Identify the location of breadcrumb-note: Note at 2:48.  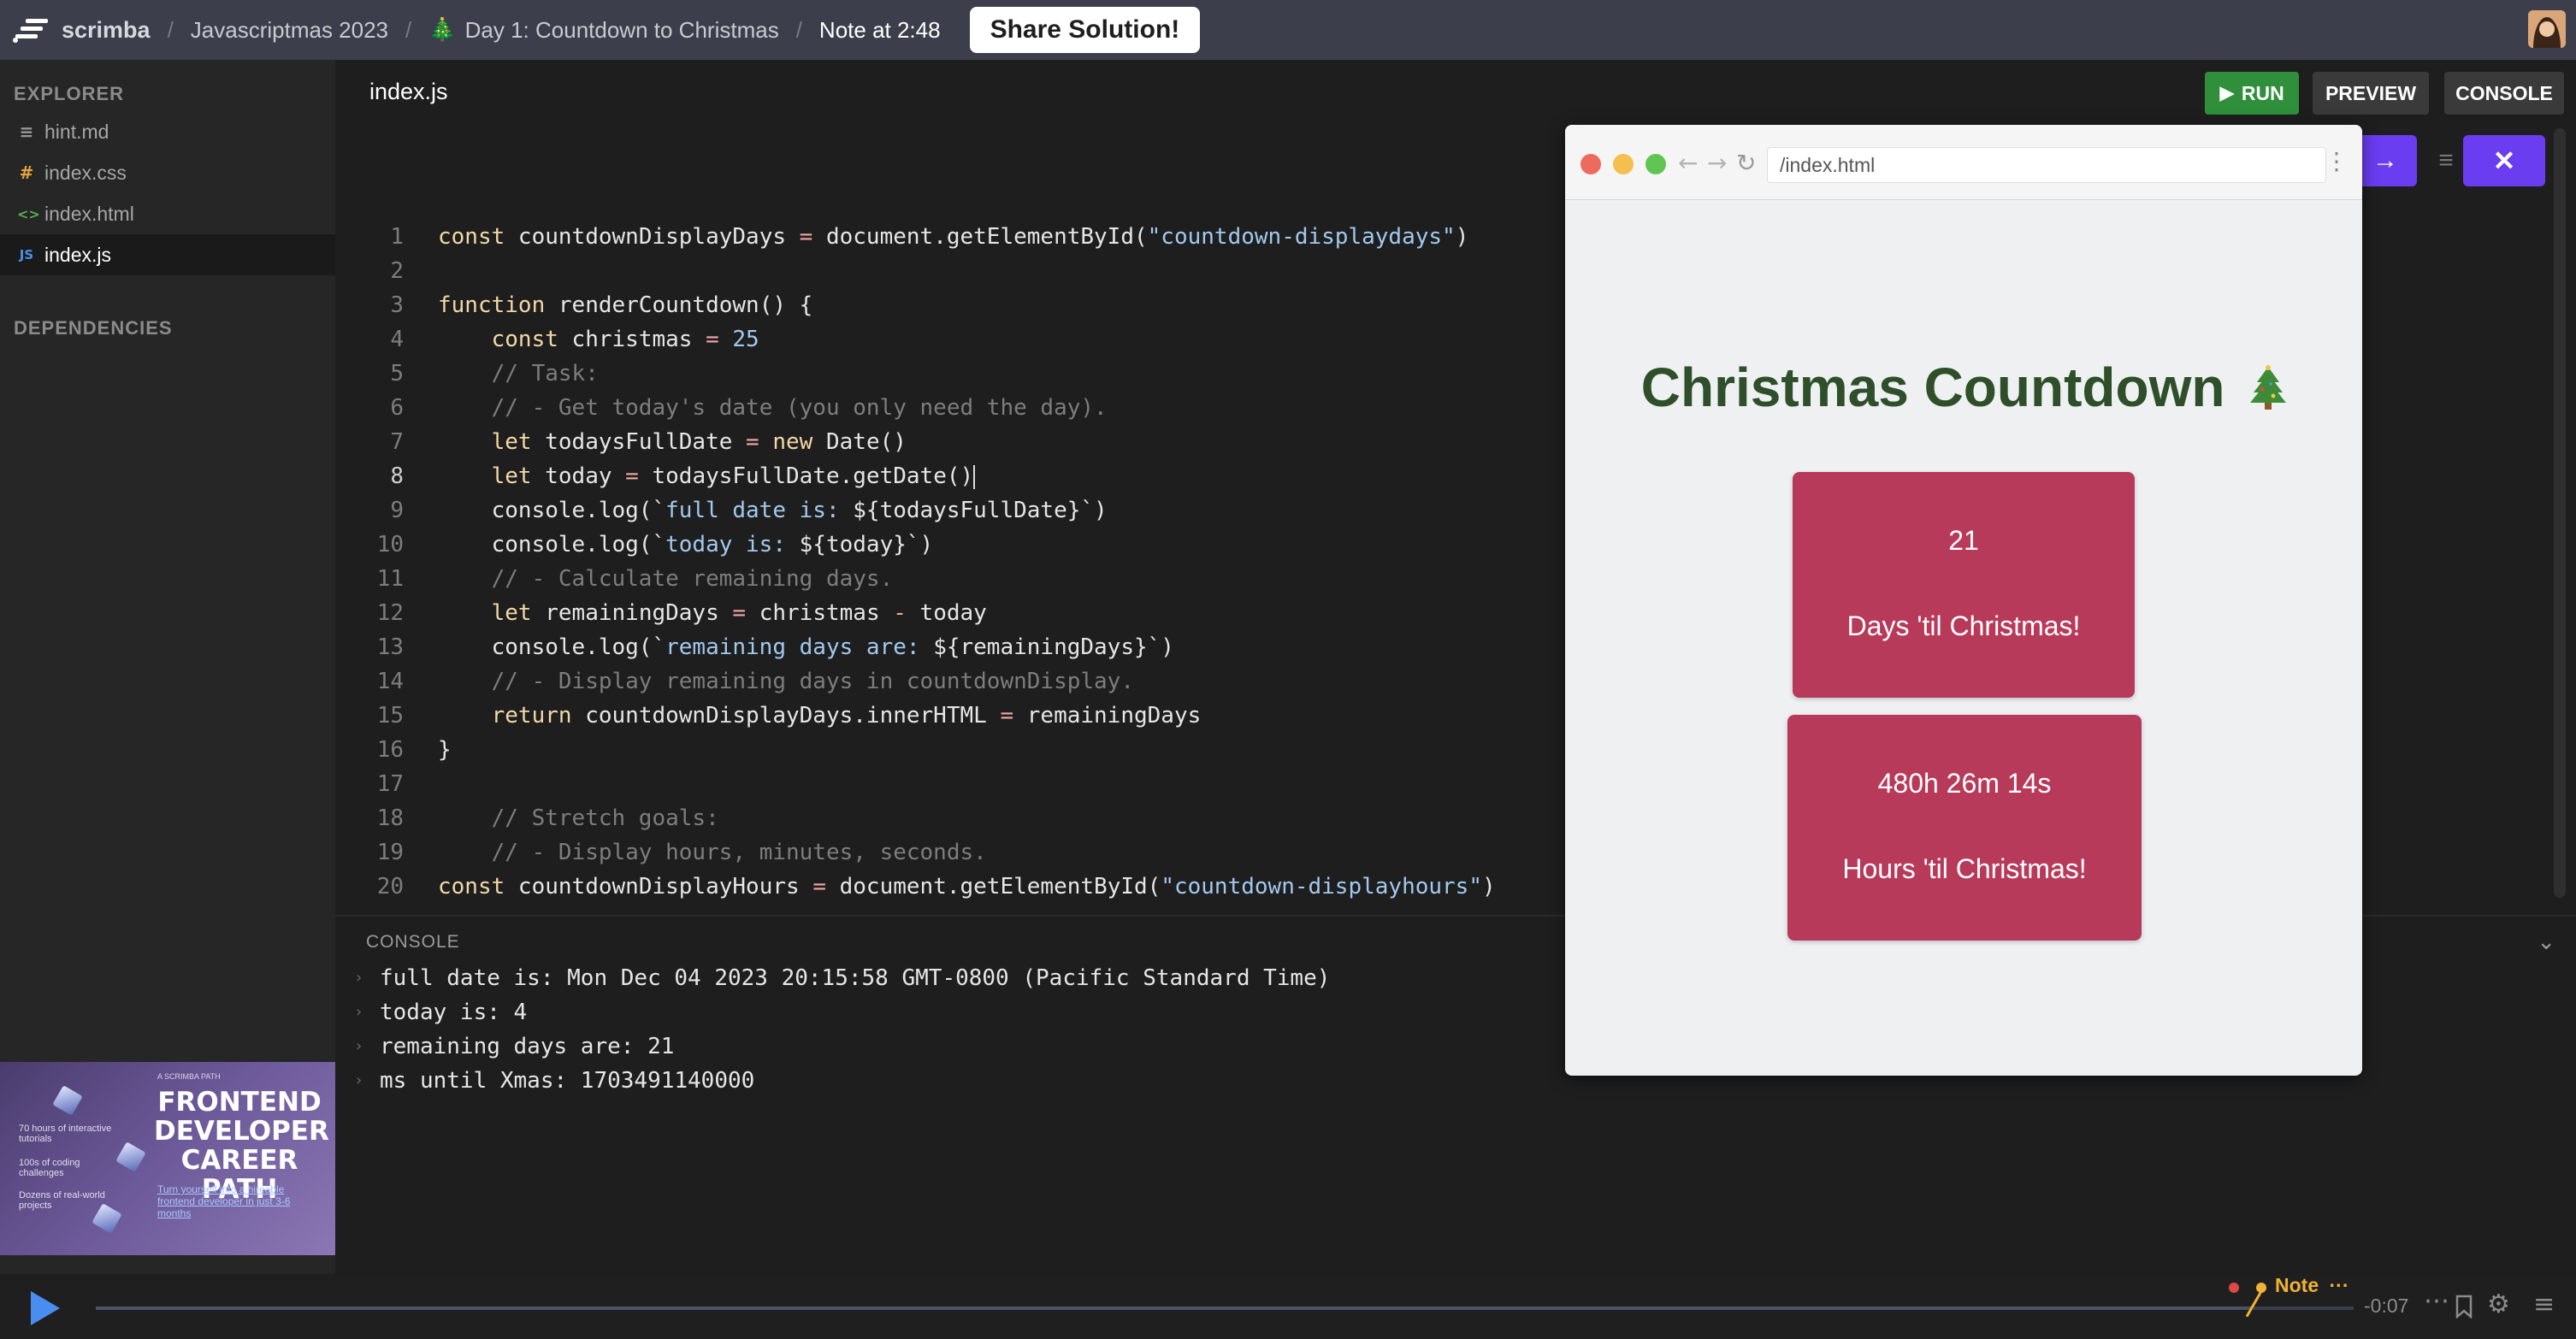
(880, 30).